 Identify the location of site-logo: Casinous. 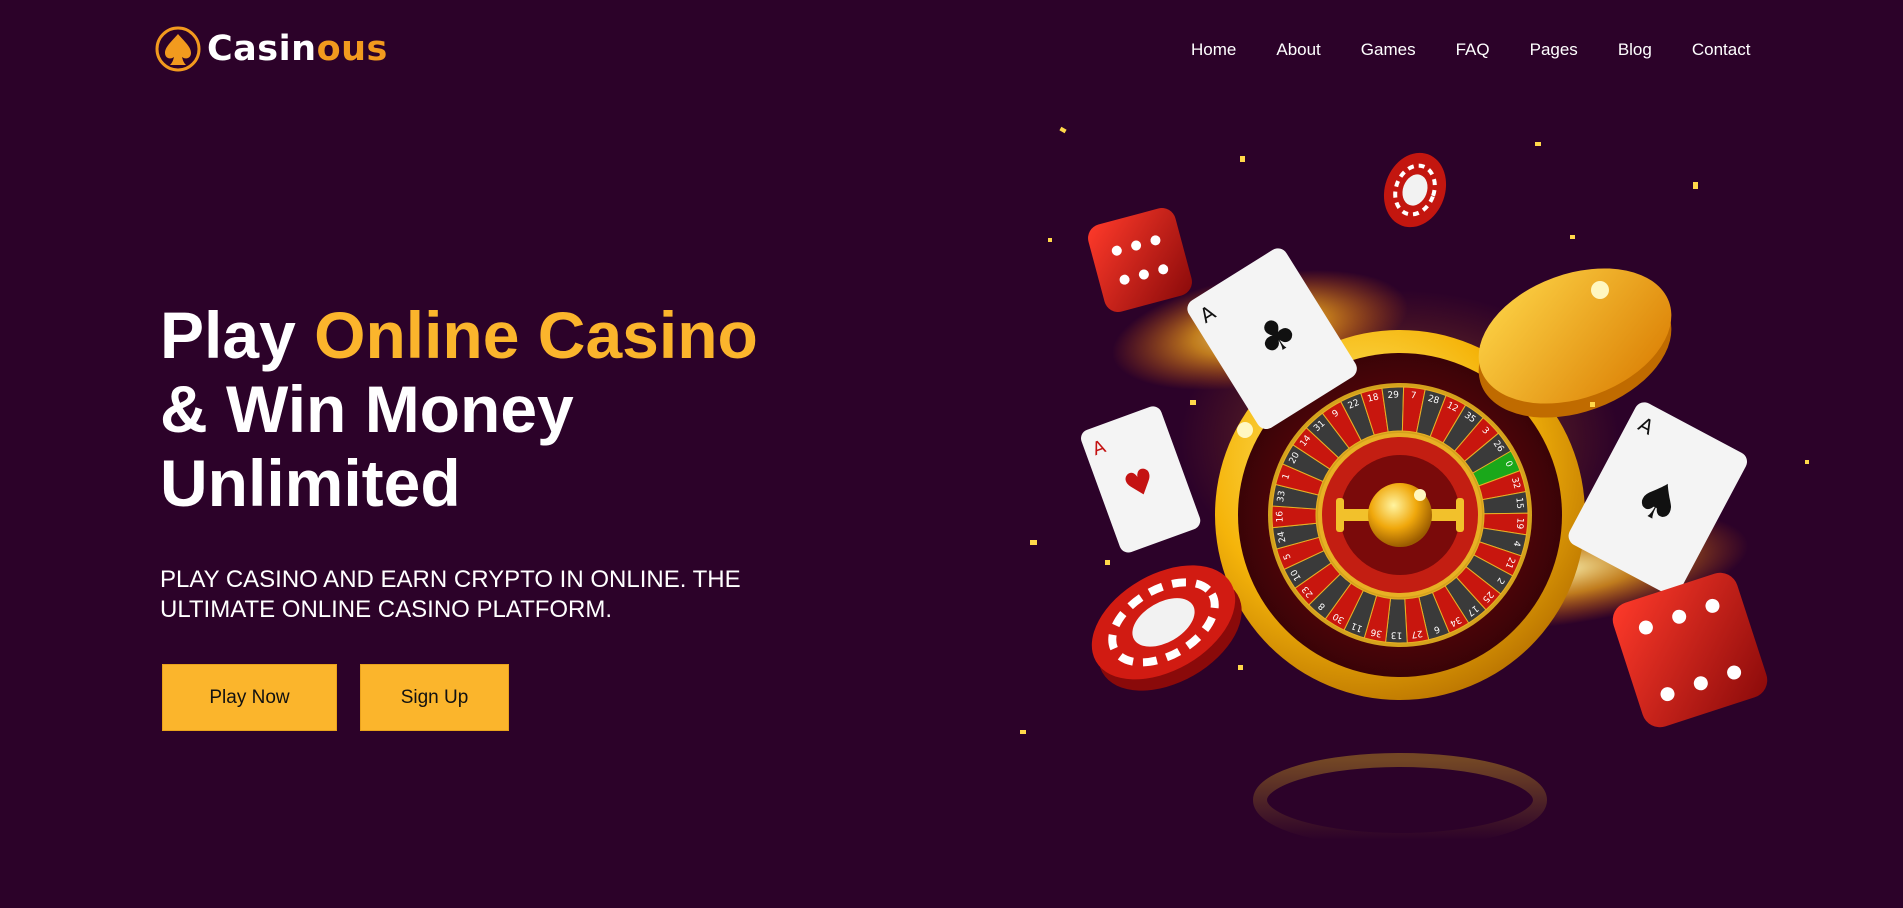
(271, 49).